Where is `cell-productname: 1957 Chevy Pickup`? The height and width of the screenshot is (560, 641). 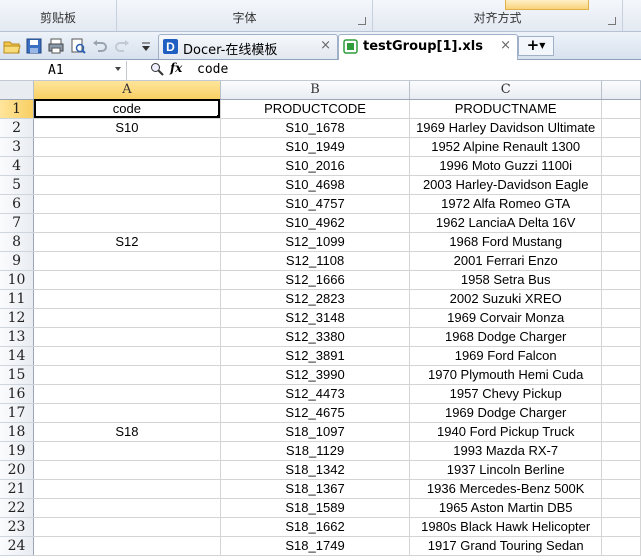 cell-productname: 1957 Chevy Pickup is located at coordinates (506, 394).